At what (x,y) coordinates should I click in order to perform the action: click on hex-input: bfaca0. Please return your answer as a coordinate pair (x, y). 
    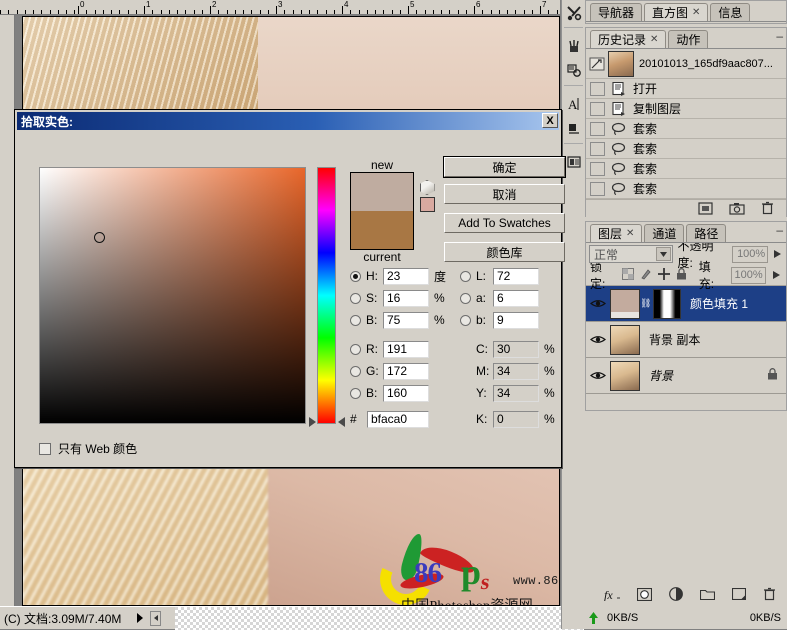
    Looking at the image, I should click on (398, 419).